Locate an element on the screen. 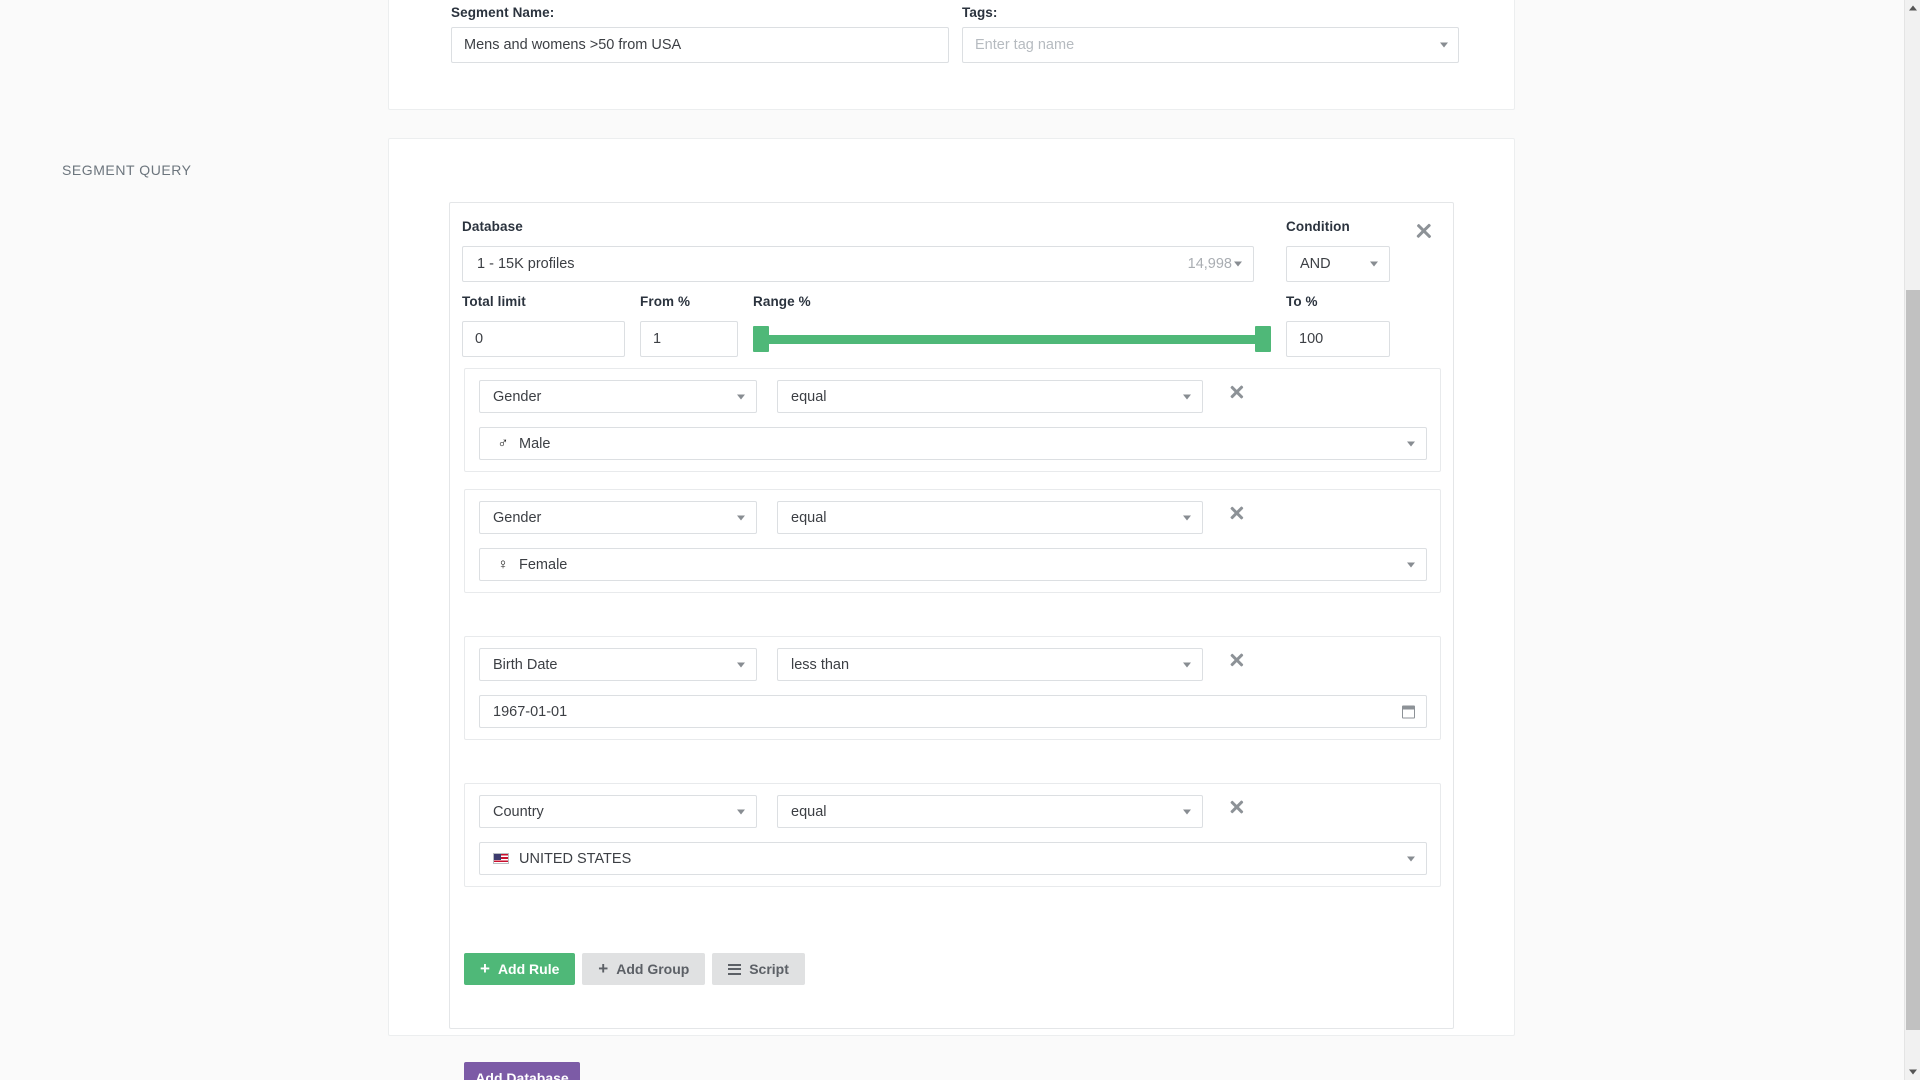 The image size is (1920, 1080). script-label: Script is located at coordinates (769, 969).